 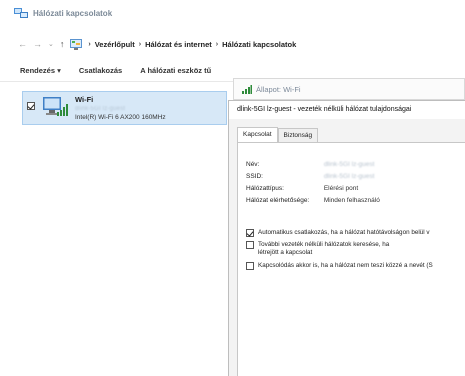 I want to click on forward-arrow-icon: →, so click(x=37, y=44).